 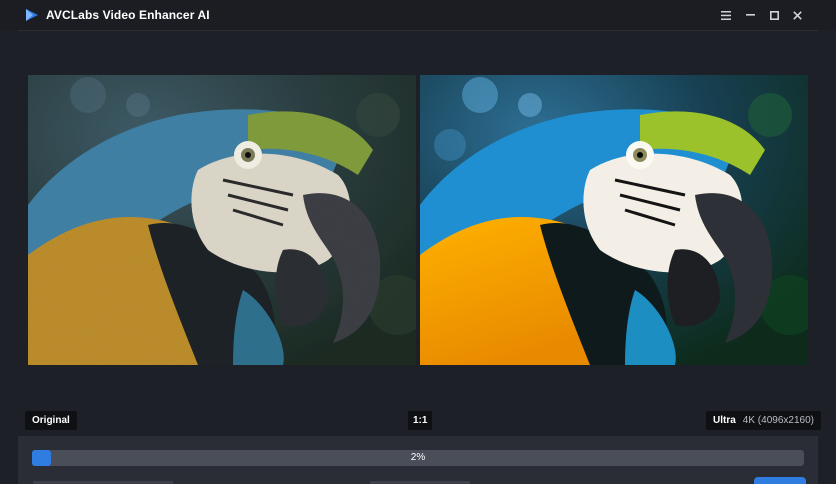 I want to click on menu-button, so click(x=726, y=15).